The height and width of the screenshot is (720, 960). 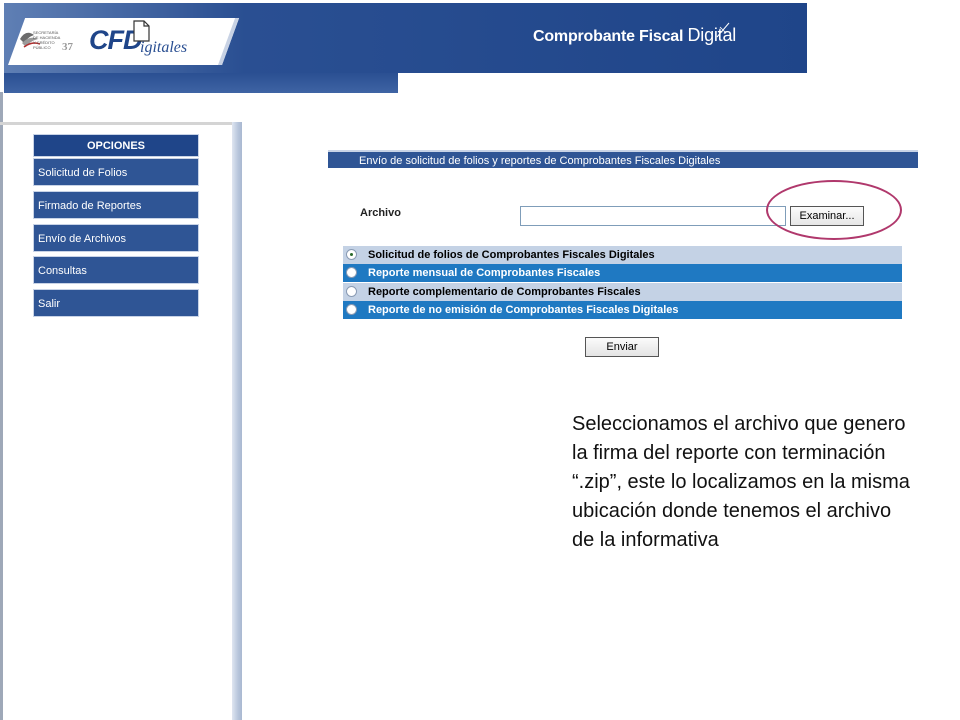 I want to click on send-button: Enviar, so click(x=622, y=347).